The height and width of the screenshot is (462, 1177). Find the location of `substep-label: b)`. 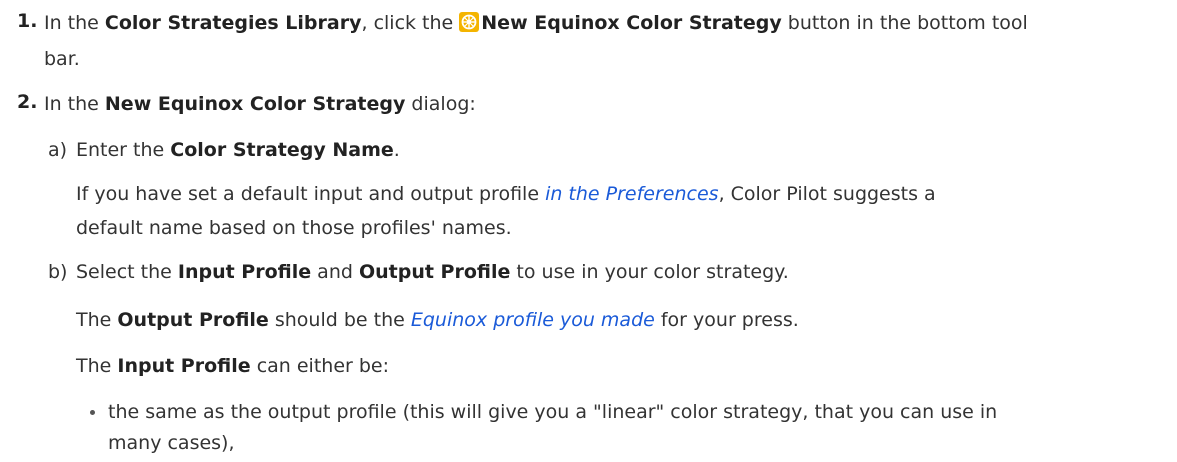

substep-label: b) is located at coordinates (58, 272).